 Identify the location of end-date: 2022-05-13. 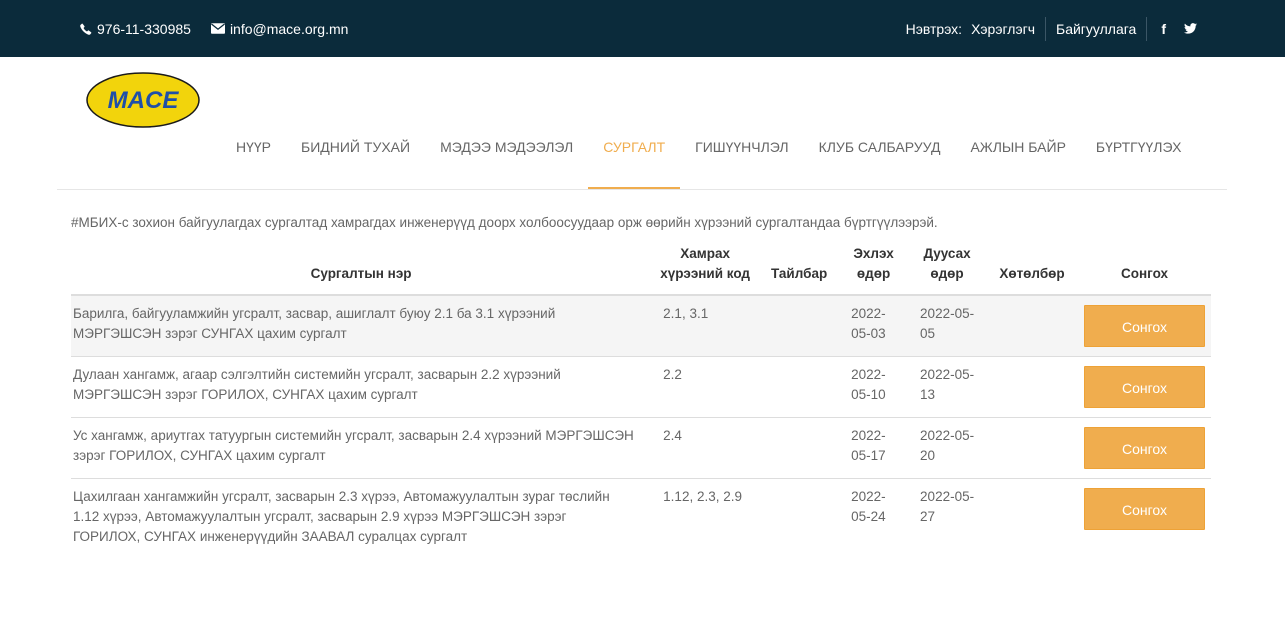
(947, 387).